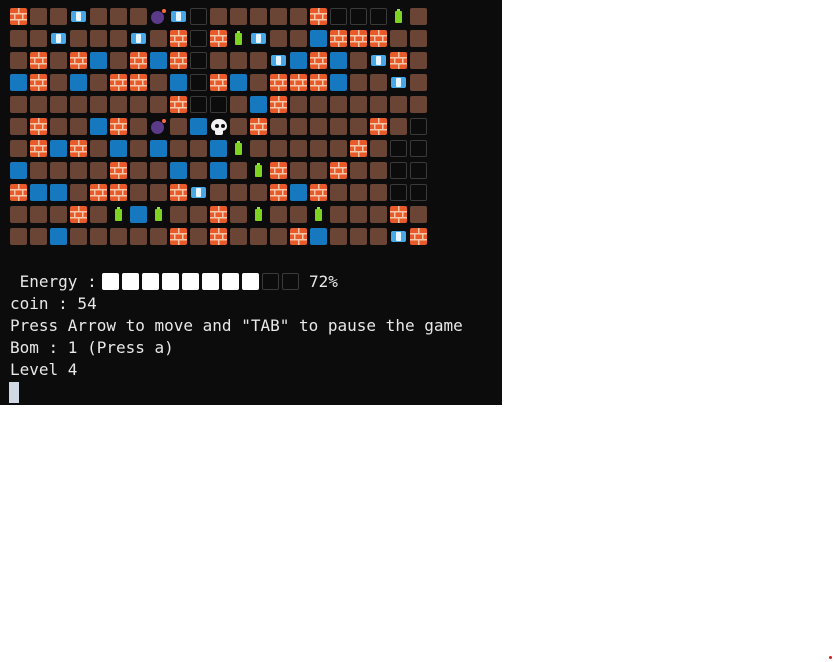 The height and width of the screenshot is (662, 835). Describe the element at coordinates (830, 657) in the screenshot. I see `corner-dot` at that location.